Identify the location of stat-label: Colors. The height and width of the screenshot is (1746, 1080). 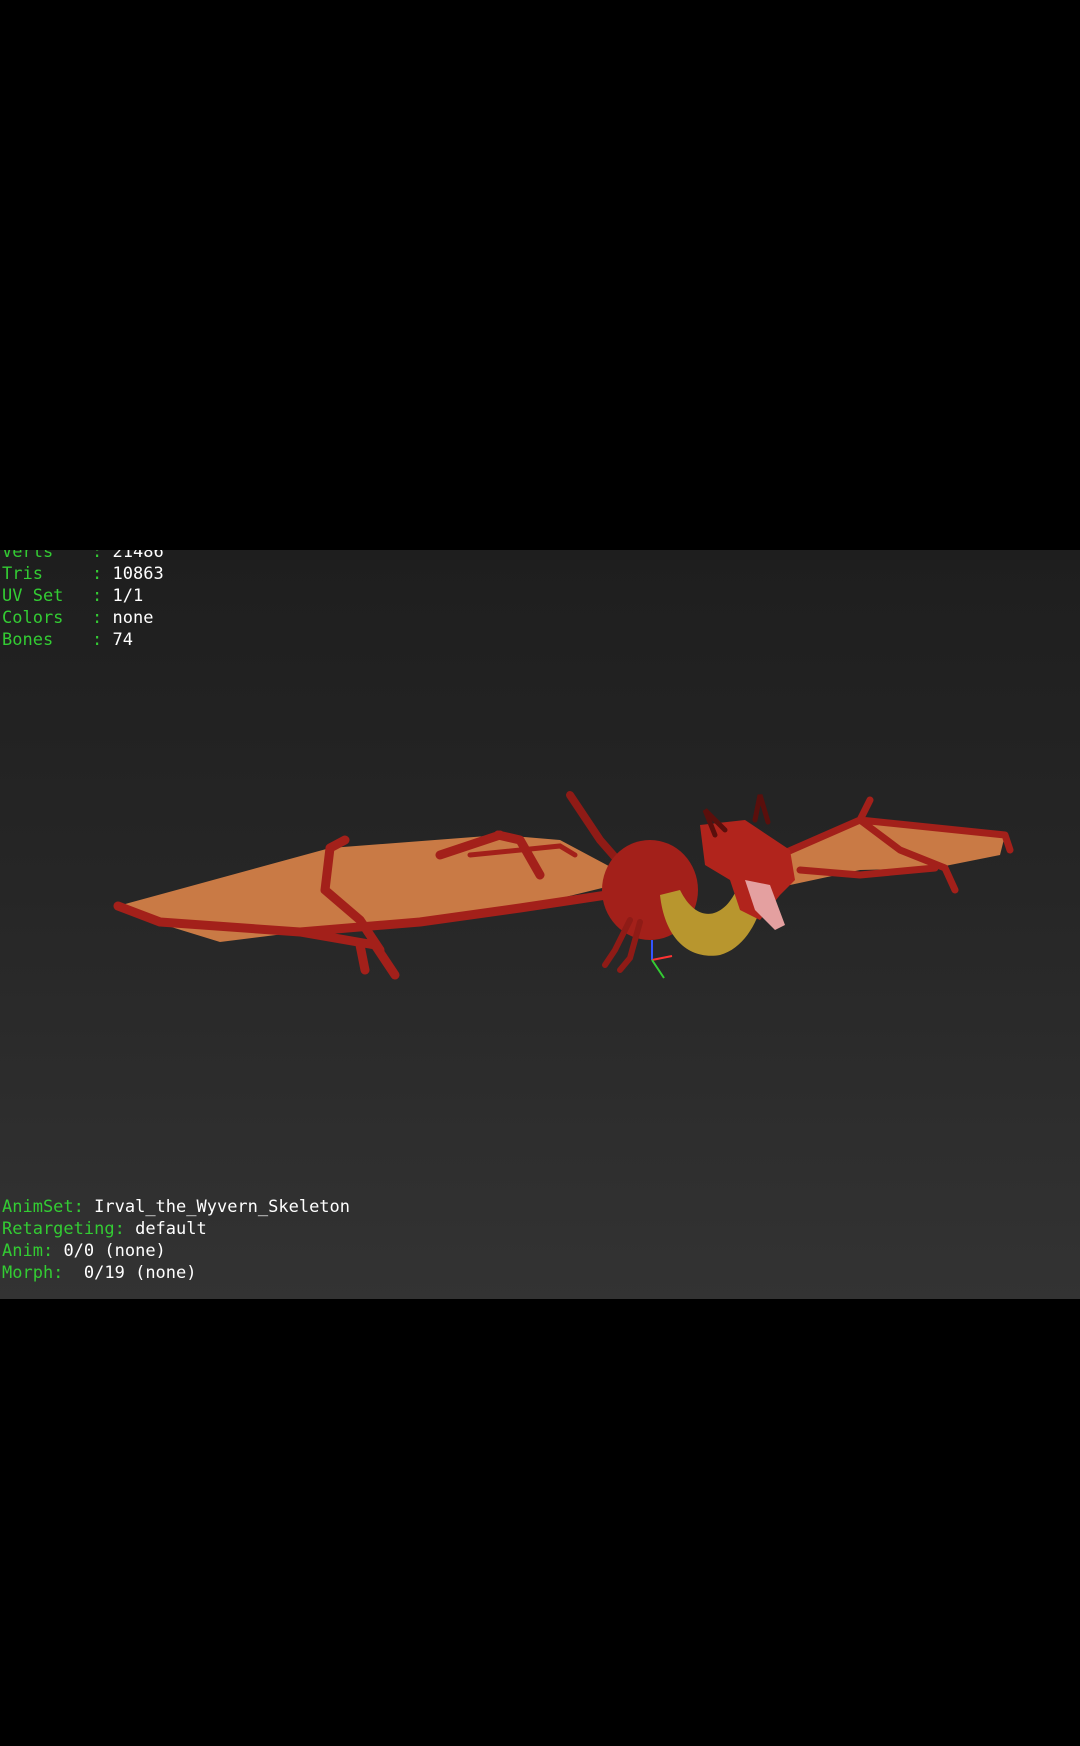
(33, 618).